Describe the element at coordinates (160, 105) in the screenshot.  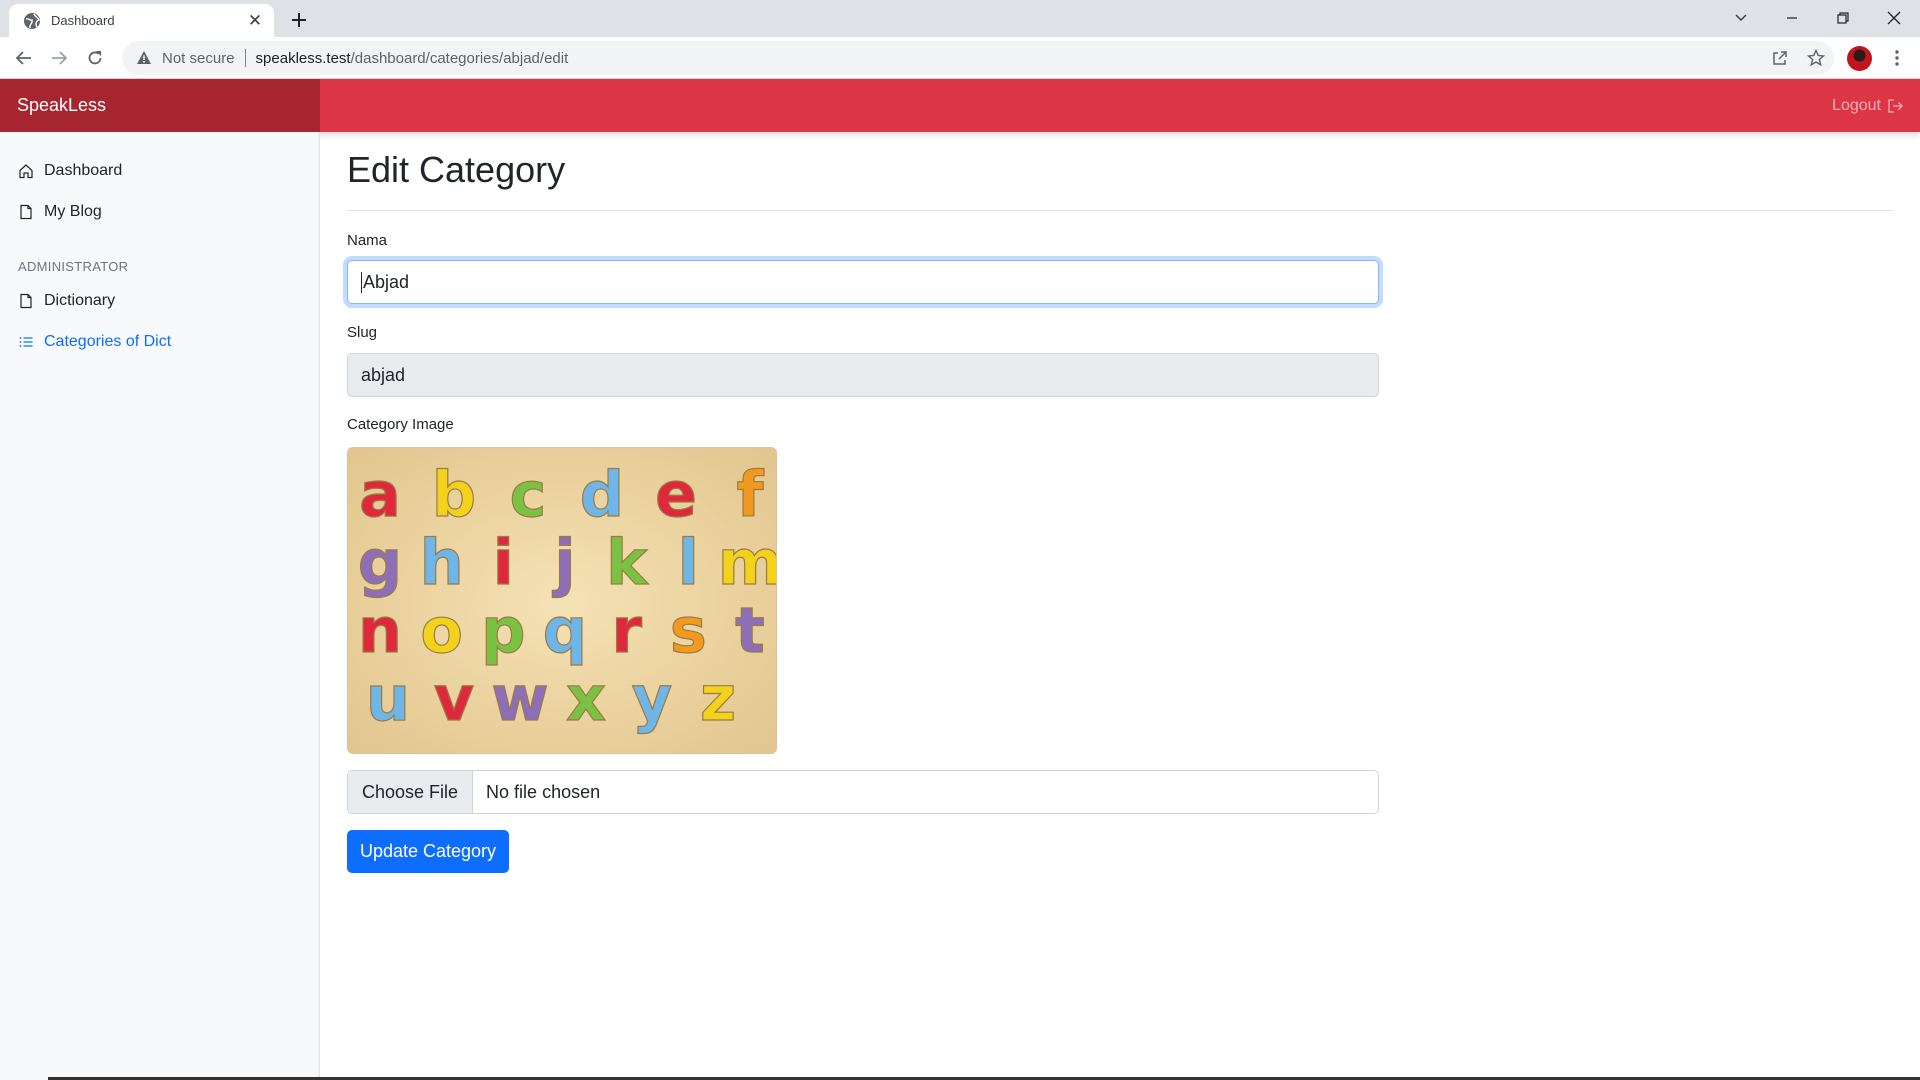
I see `brand-logo: SpeakLess` at that location.